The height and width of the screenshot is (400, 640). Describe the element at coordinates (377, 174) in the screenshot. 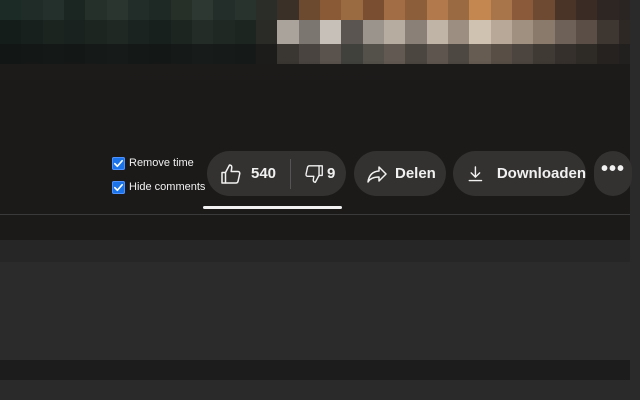

I see `share-arrow-icon` at that location.